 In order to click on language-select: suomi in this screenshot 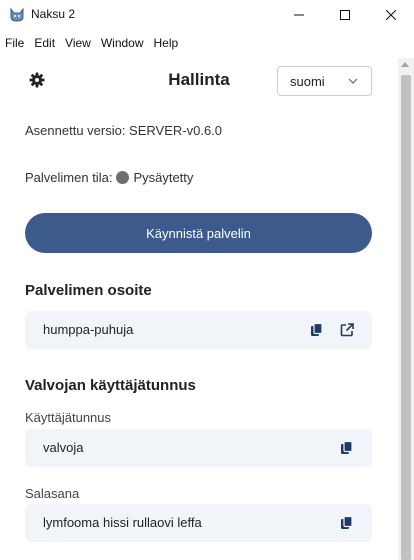, I will do `click(324, 81)`.